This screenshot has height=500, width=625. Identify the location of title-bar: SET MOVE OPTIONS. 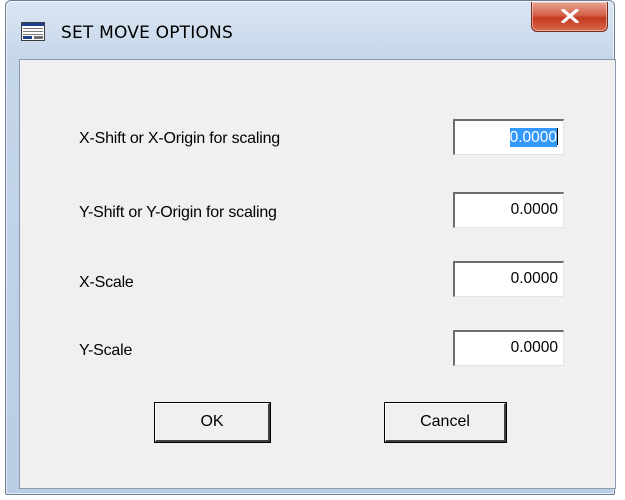
(310, 30).